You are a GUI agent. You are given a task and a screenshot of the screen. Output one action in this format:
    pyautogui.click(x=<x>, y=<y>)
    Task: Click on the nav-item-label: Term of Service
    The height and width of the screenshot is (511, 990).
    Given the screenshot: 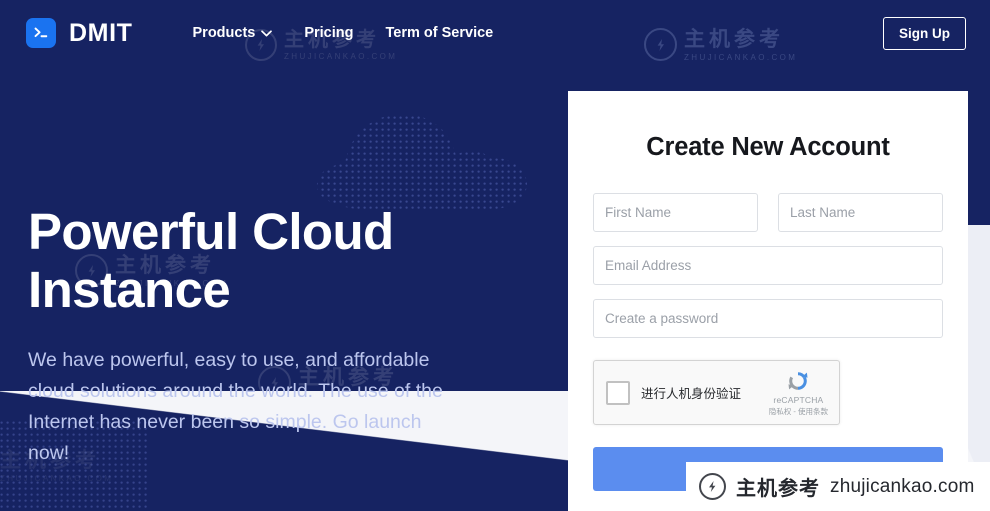 What is the action you would take?
    pyautogui.click(x=439, y=33)
    